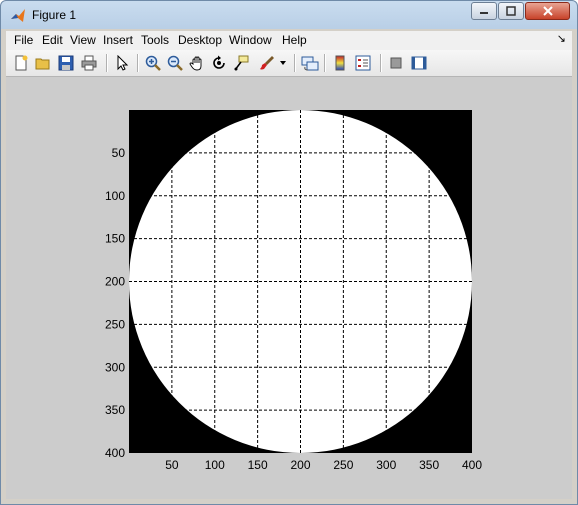 Image resolution: width=578 pixels, height=505 pixels. Describe the element at coordinates (122, 63) in the screenshot. I see `pointer-icon` at that location.